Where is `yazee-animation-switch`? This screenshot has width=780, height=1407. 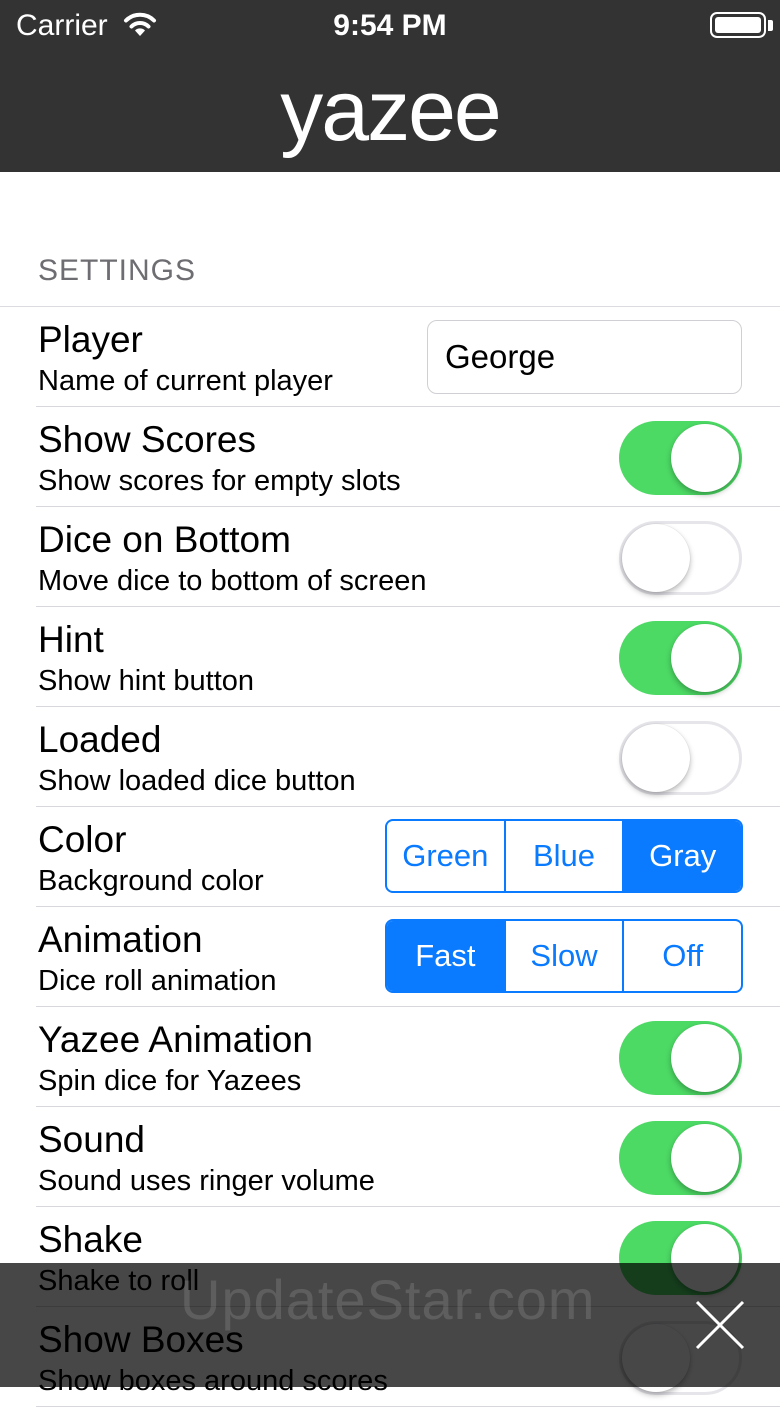
yazee-animation-switch is located at coordinates (680, 1058).